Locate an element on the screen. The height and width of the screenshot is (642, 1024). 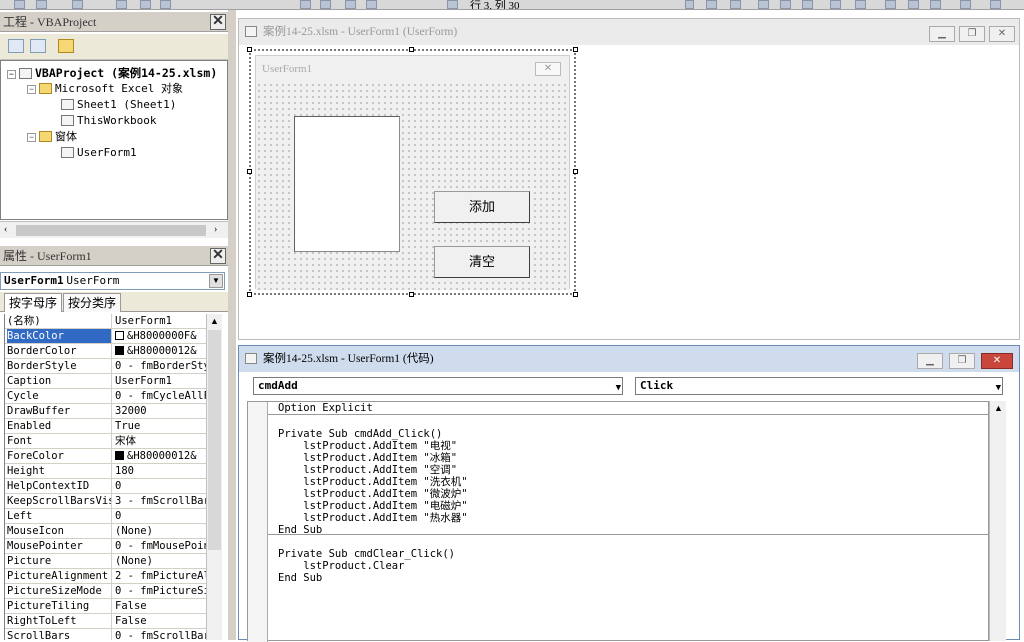
insert-userform-icon is located at coordinates (41, 4).